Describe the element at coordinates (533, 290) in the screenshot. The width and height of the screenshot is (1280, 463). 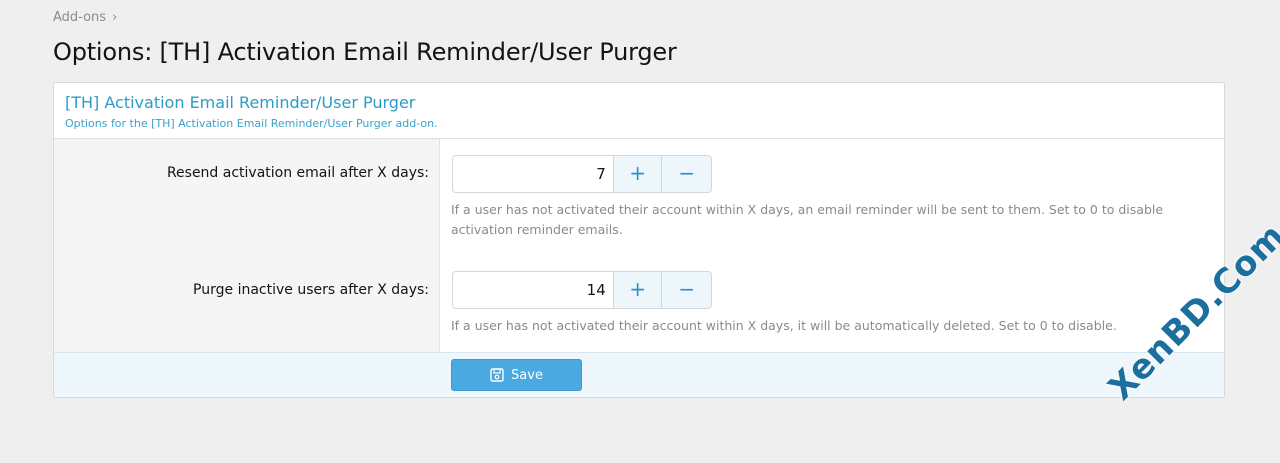
I see `purge-days-input: 14` at that location.